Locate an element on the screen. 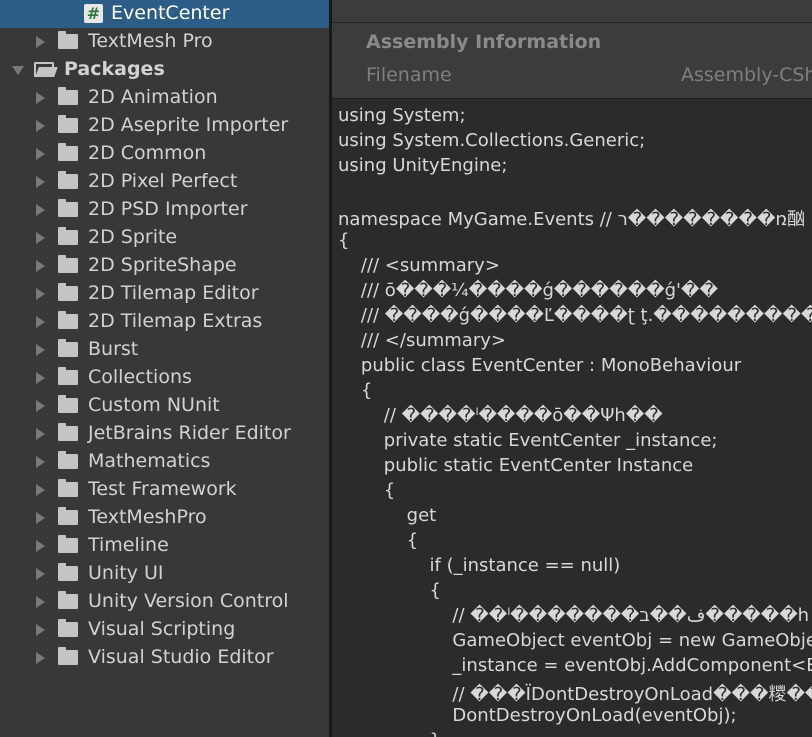  tree-item-label: 2D SpriteShape is located at coordinates (162, 265).